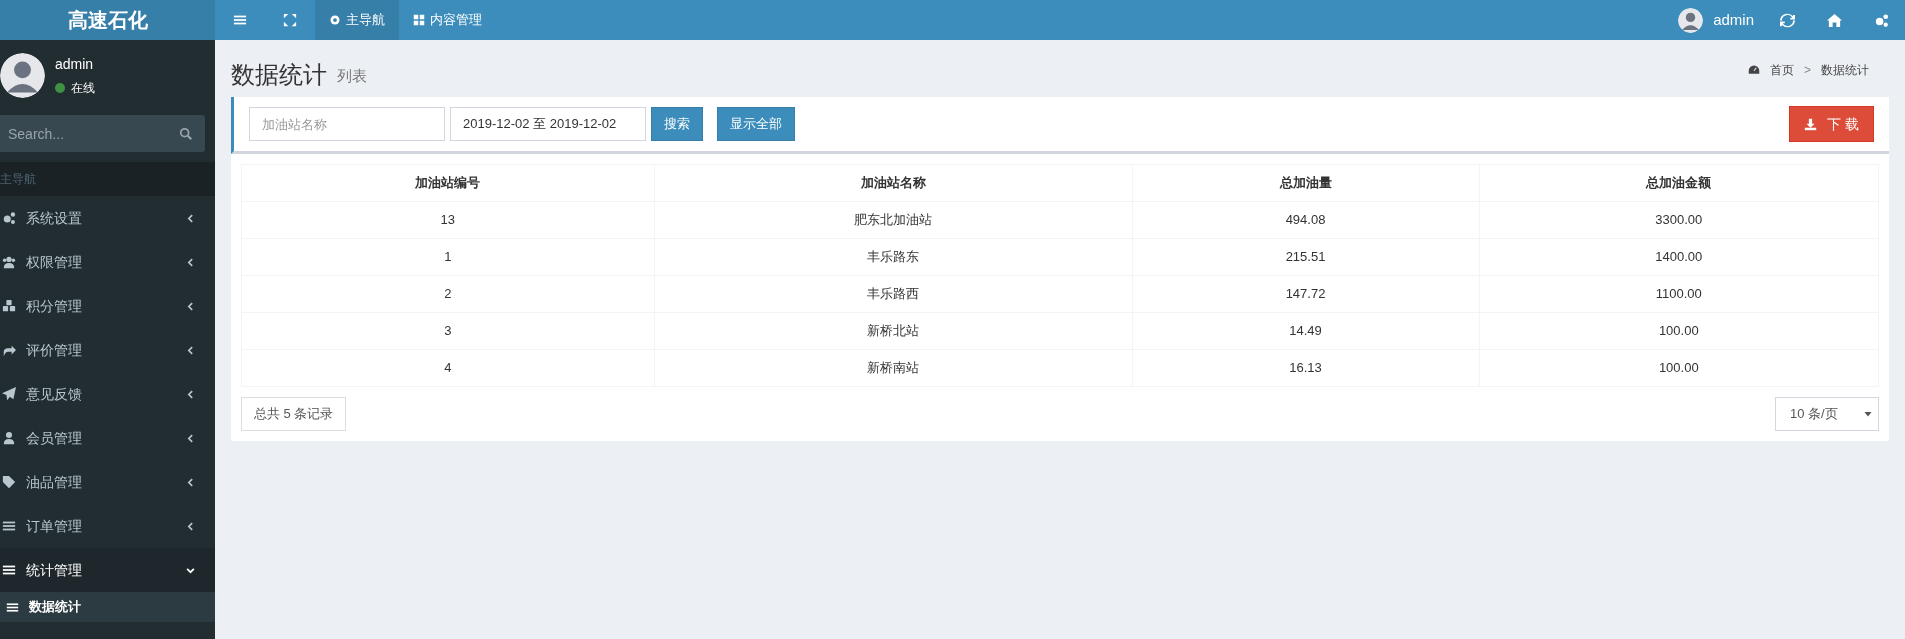 This screenshot has height=639, width=1905. I want to click on users-icon, so click(9, 262).